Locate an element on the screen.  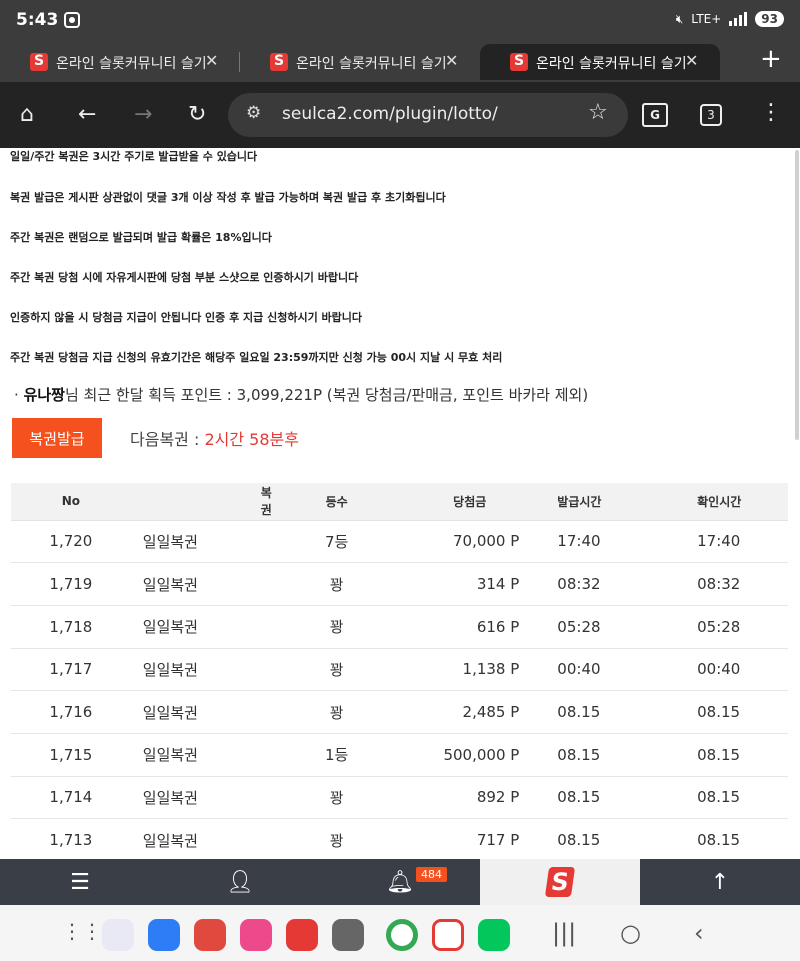
table-row: 1,715 일일복권 1등 500,000 P 08.15 08.15 is located at coordinates (399, 755).